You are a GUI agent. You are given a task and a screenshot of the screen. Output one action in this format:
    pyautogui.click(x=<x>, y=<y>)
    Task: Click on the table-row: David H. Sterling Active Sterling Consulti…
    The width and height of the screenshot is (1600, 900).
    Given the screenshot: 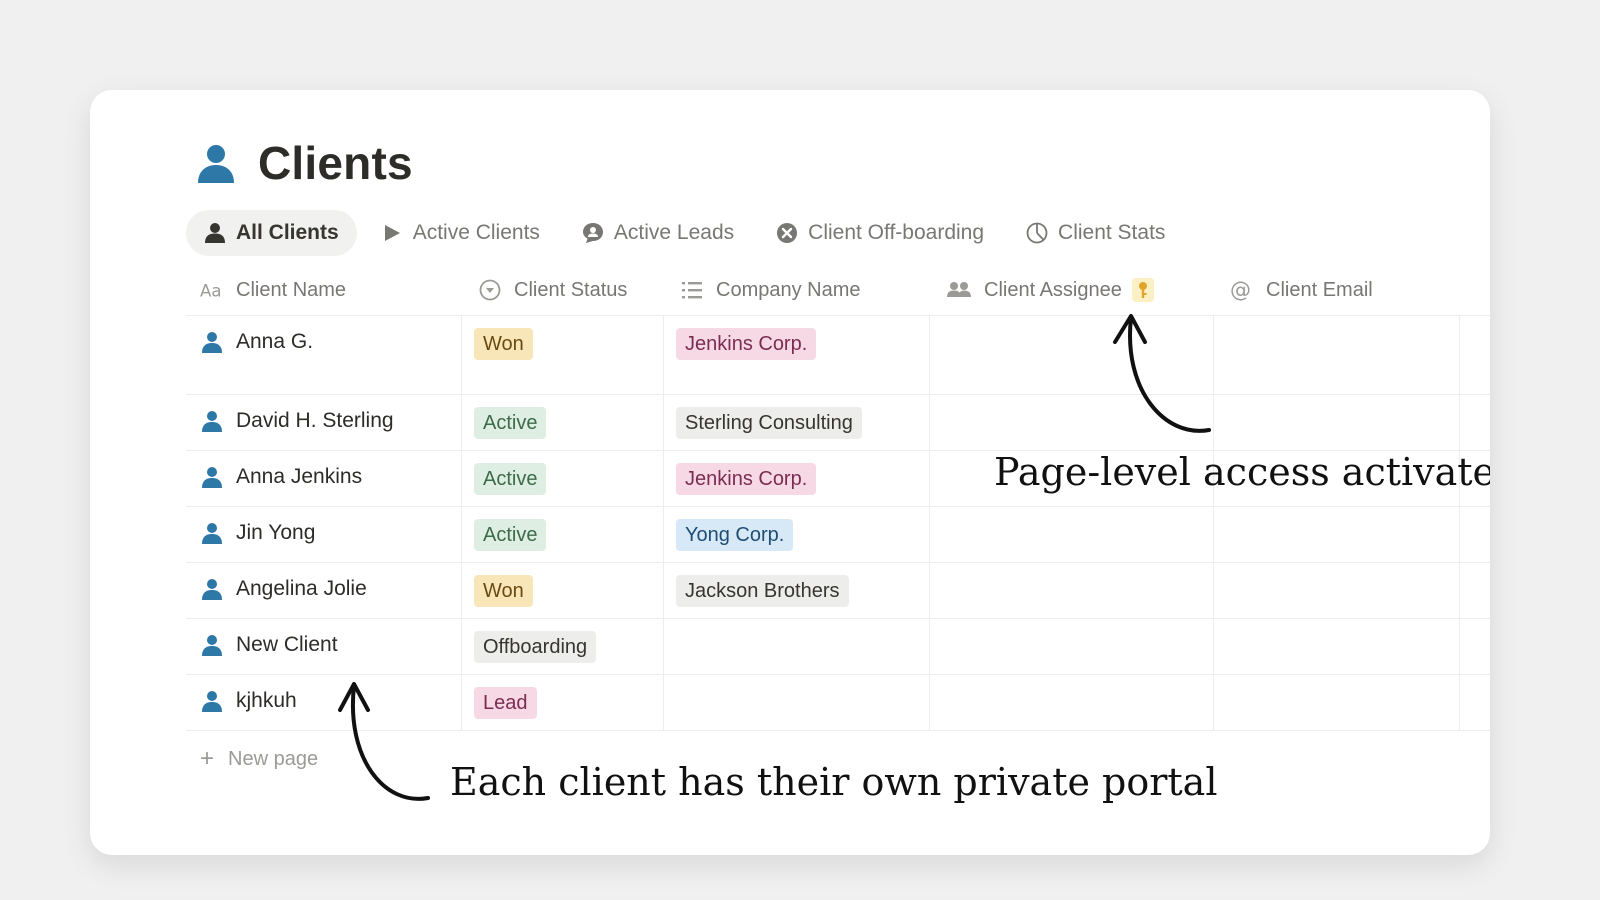 What is the action you would take?
    pyautogui.click(x=838, y=423)
    